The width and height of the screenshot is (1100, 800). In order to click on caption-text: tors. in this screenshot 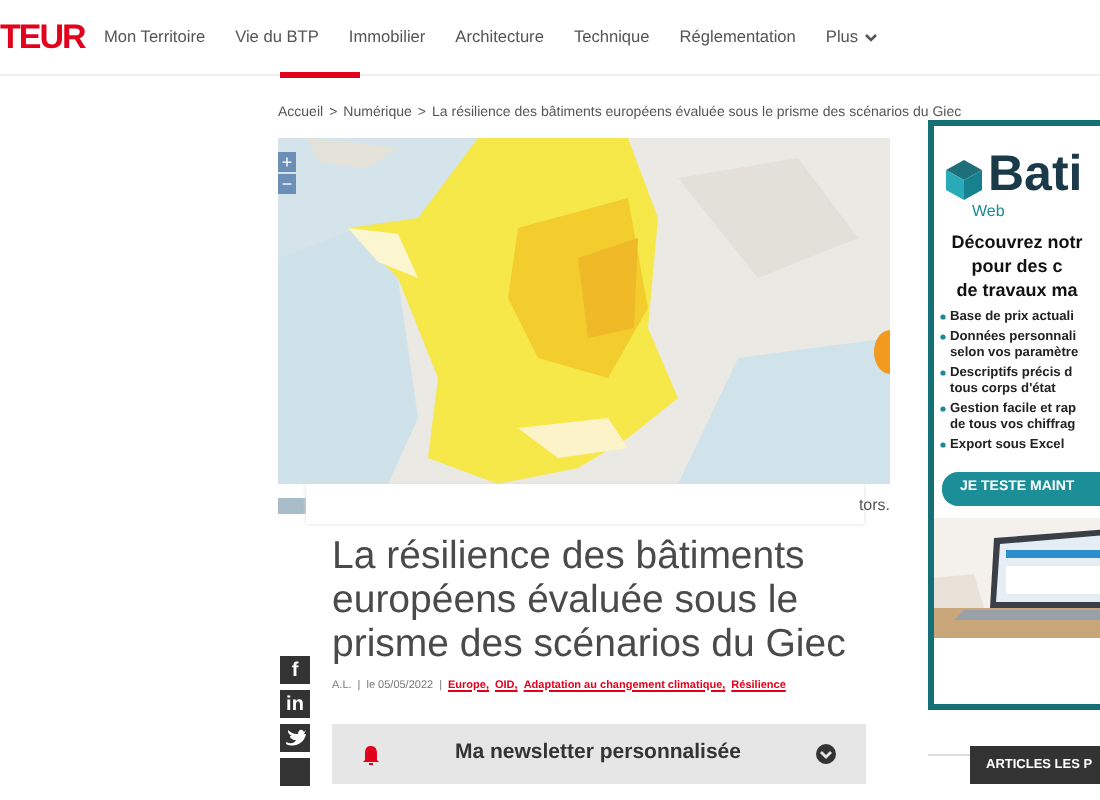, I will do `click(874, 505)`.